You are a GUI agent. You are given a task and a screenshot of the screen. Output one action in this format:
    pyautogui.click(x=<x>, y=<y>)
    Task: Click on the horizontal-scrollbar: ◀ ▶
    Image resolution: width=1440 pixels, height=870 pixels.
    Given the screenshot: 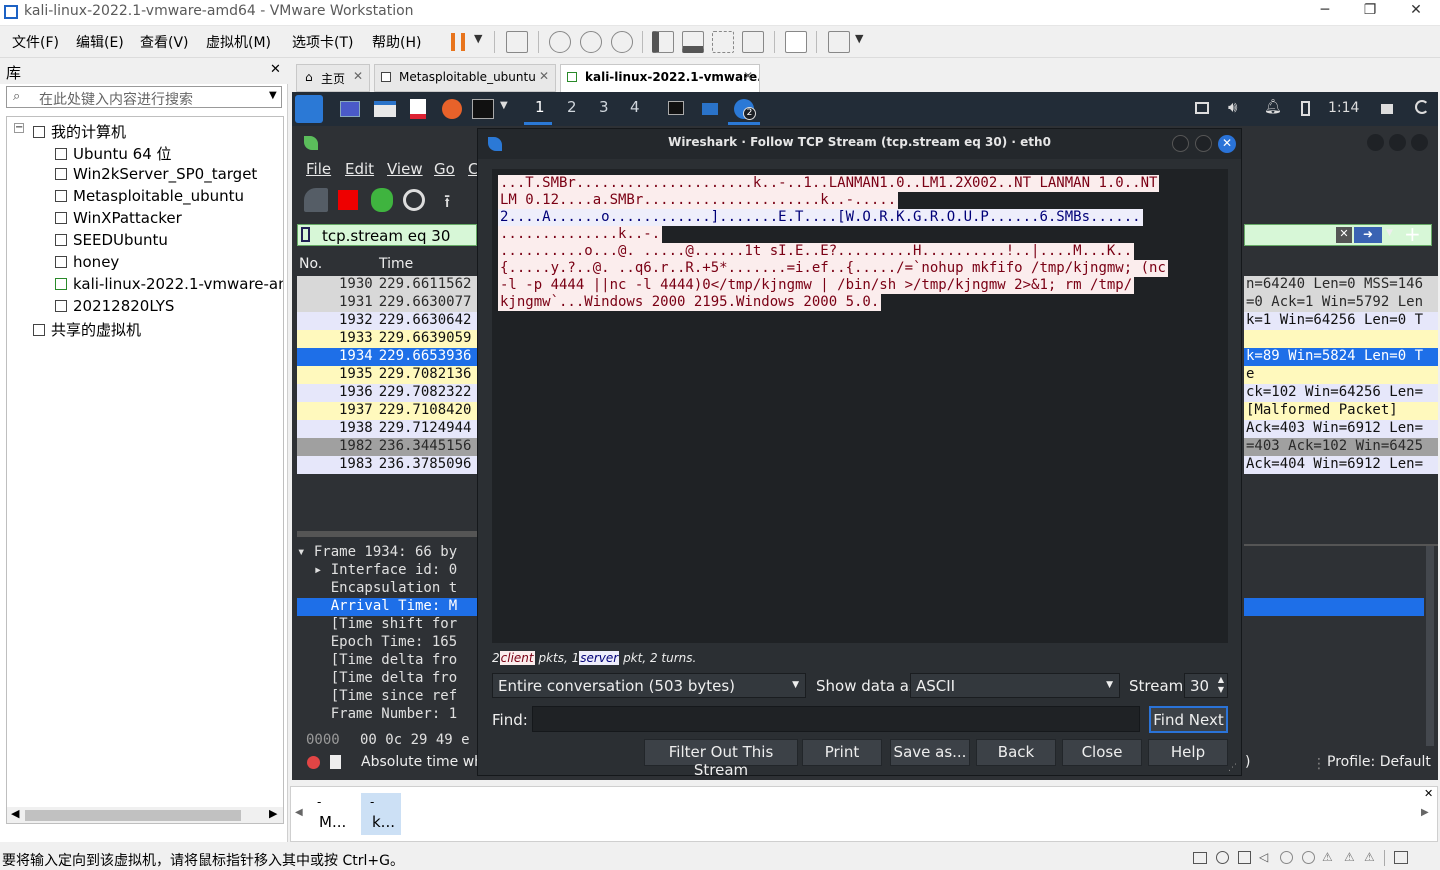 What is the action you would take?
    pyautogui.click(x=145, y=815)
    